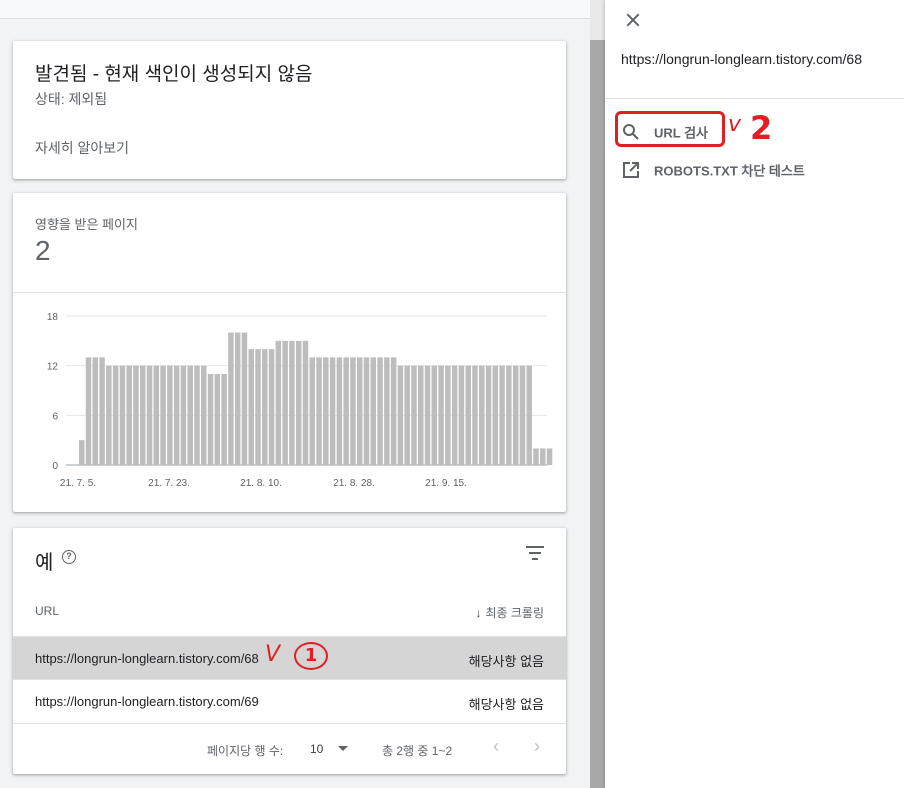  I want to click on chart-x-tick-label: 21. 7. 5., so click(78, 483).